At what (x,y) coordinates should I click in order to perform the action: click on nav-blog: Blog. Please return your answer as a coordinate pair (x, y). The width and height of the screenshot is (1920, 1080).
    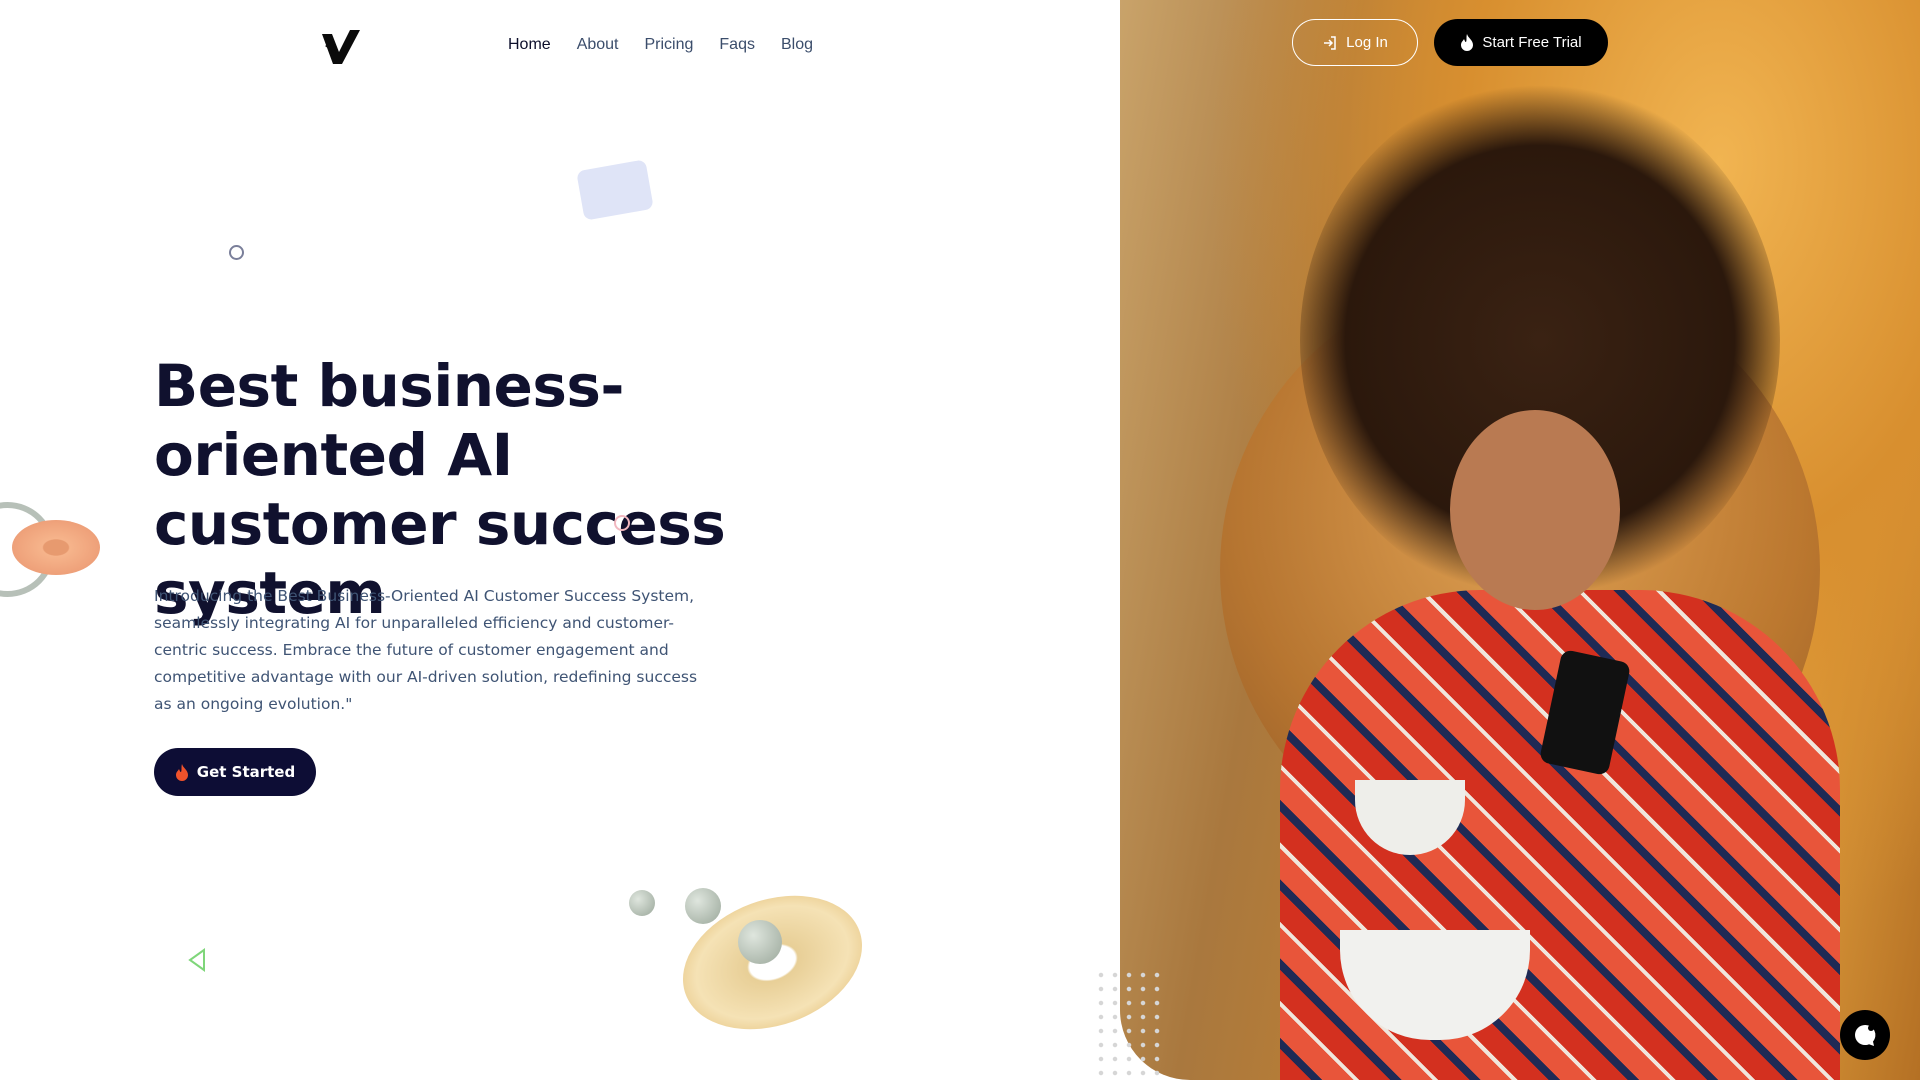
    Looking at the image, I should click on (797, 45).